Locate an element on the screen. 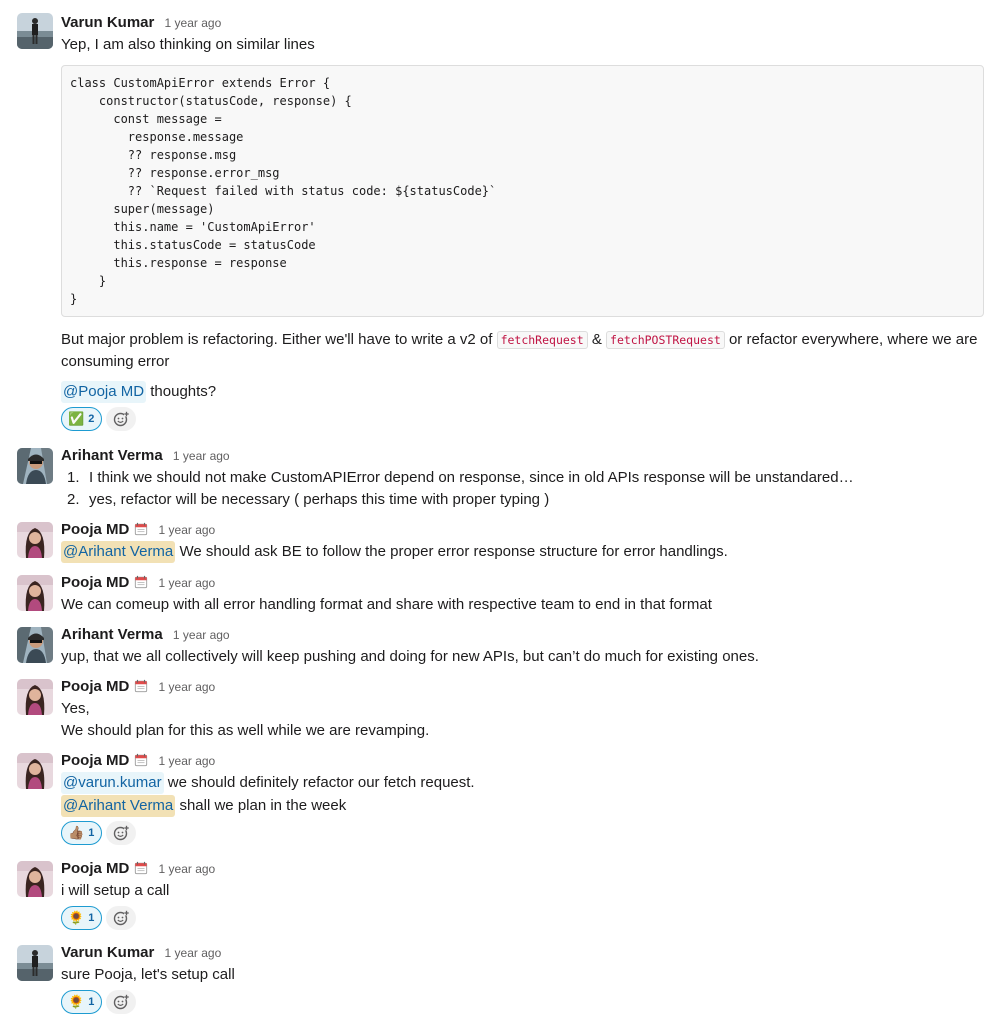 This screenshot has height=1033, width=1000. ampersand: & is located at coordinates (596, 339).